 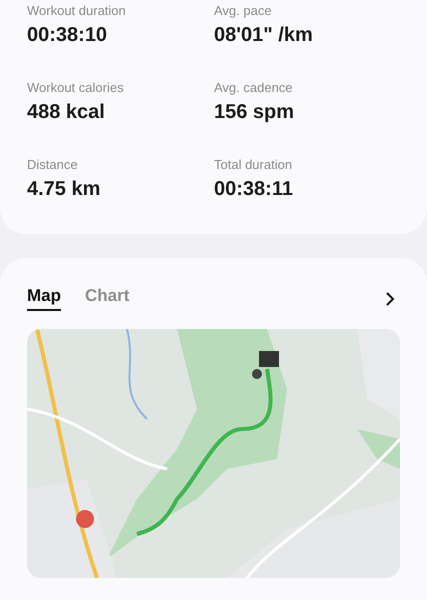 What do you see at coordinates (76, 87) in the screenshot?
I see `stat-label: Workout calories` at bounding box center [76, 87].